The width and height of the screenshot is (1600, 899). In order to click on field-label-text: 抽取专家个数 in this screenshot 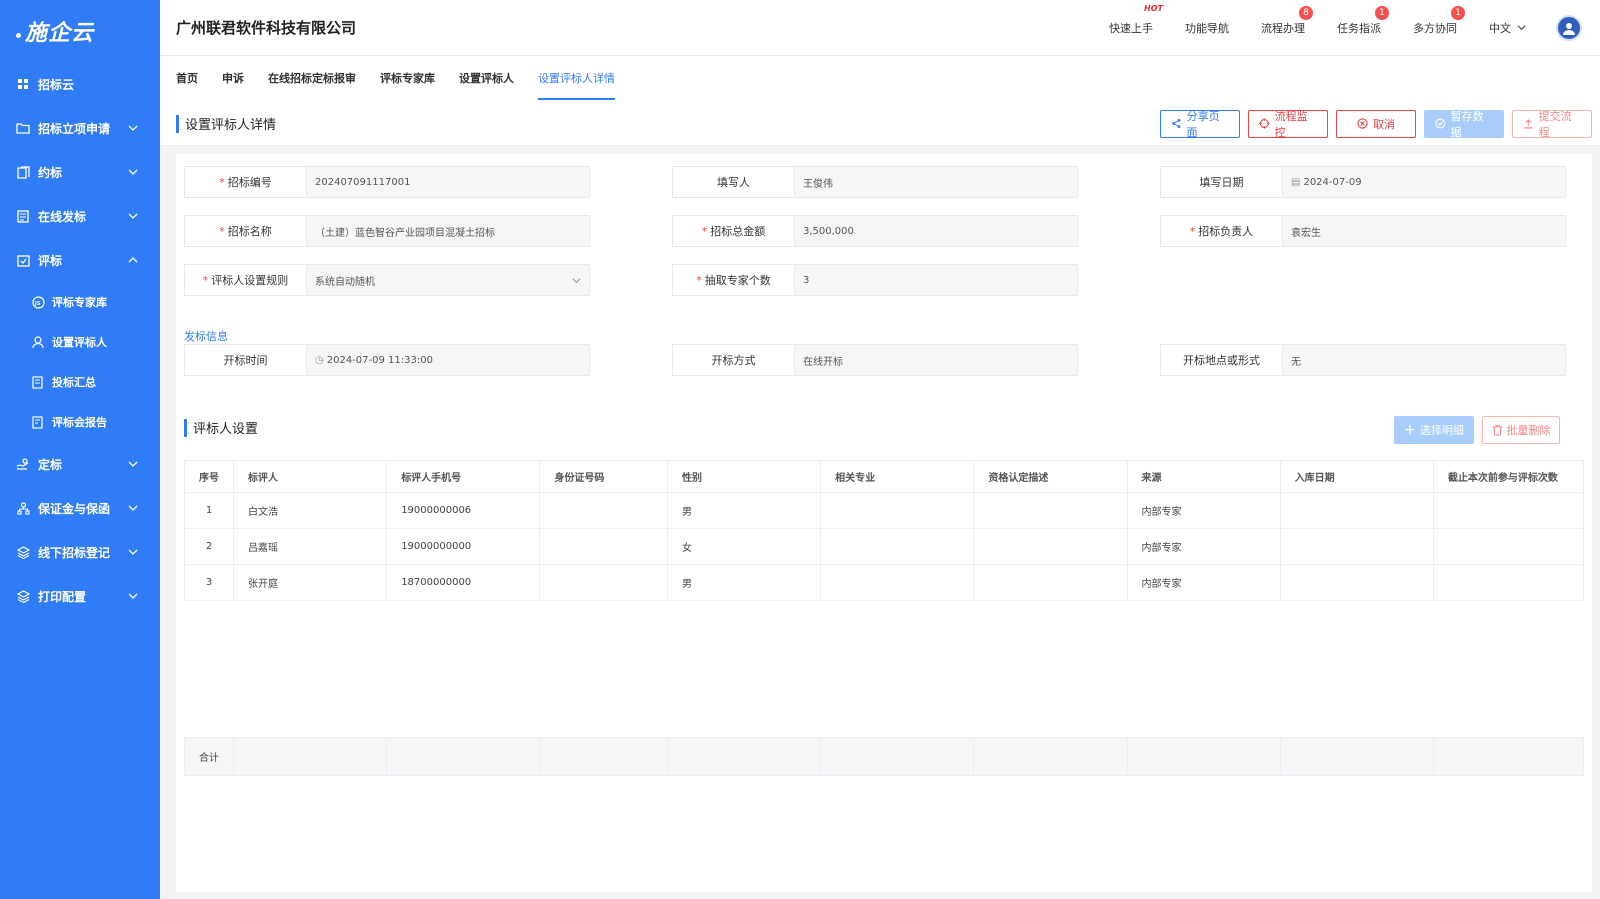, I will do `click(737, 280)`.